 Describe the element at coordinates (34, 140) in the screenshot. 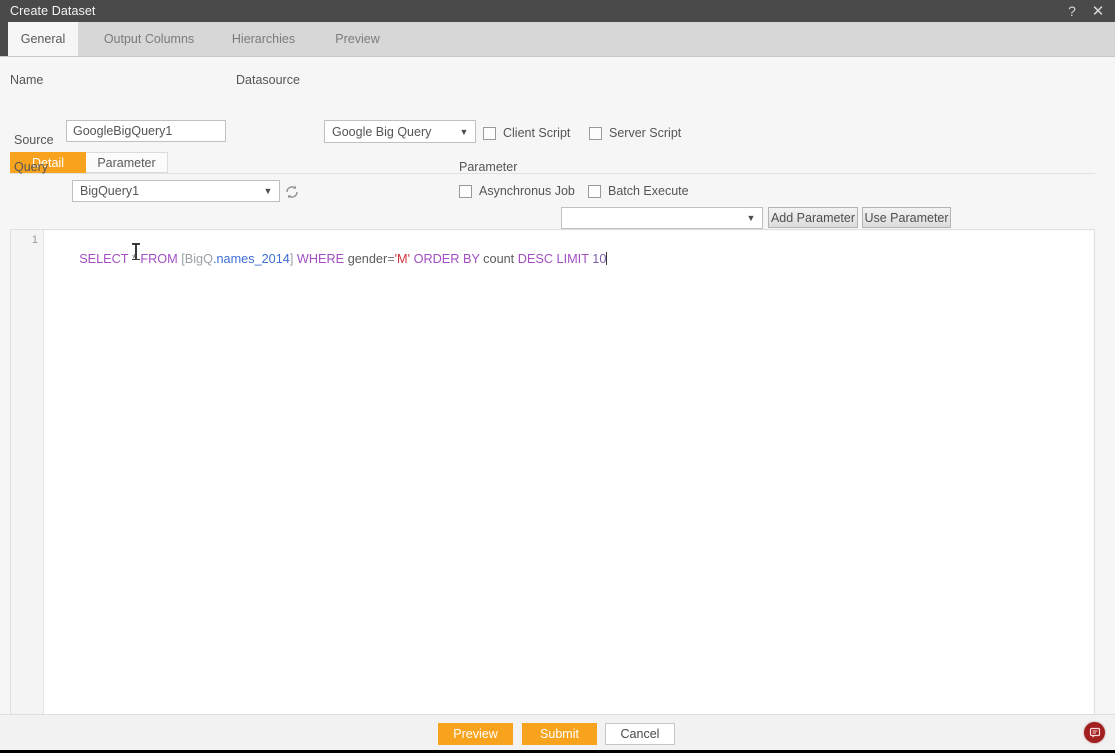

I see `source-label: Source` at that location.